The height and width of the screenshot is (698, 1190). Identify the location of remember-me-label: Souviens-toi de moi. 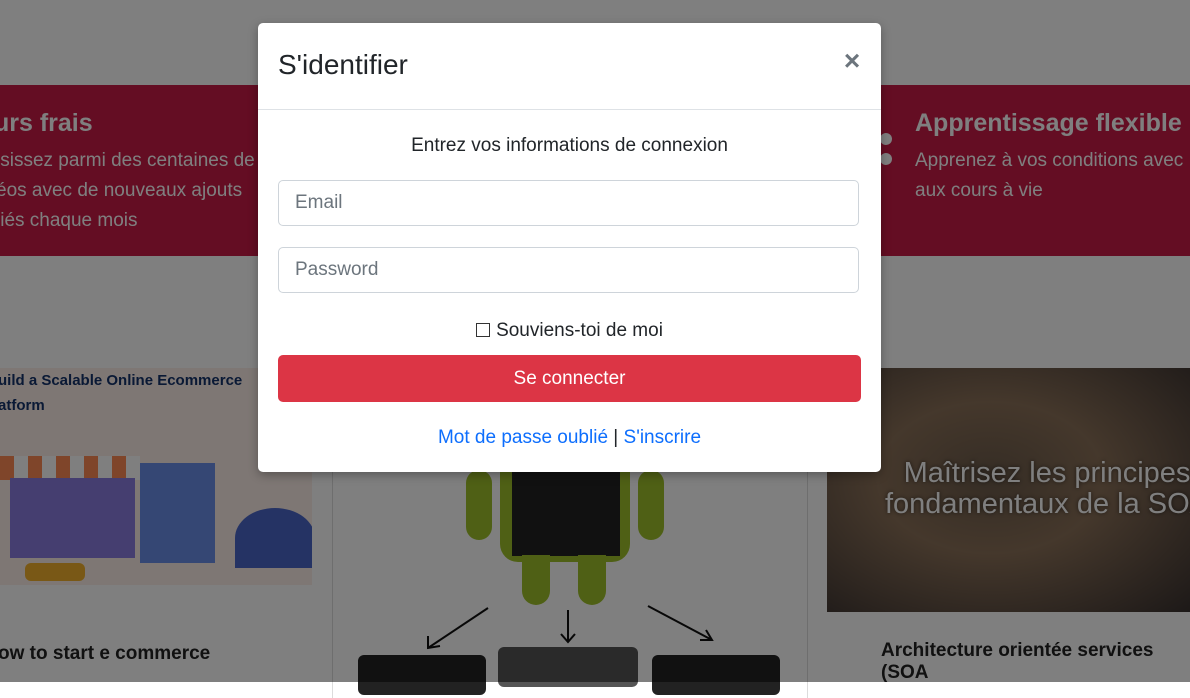
(579, 330).